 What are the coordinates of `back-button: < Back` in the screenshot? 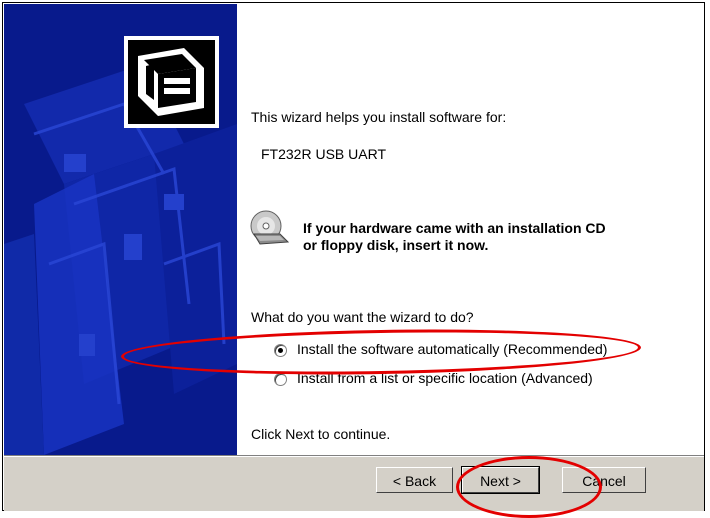 It's located at (414, 480).